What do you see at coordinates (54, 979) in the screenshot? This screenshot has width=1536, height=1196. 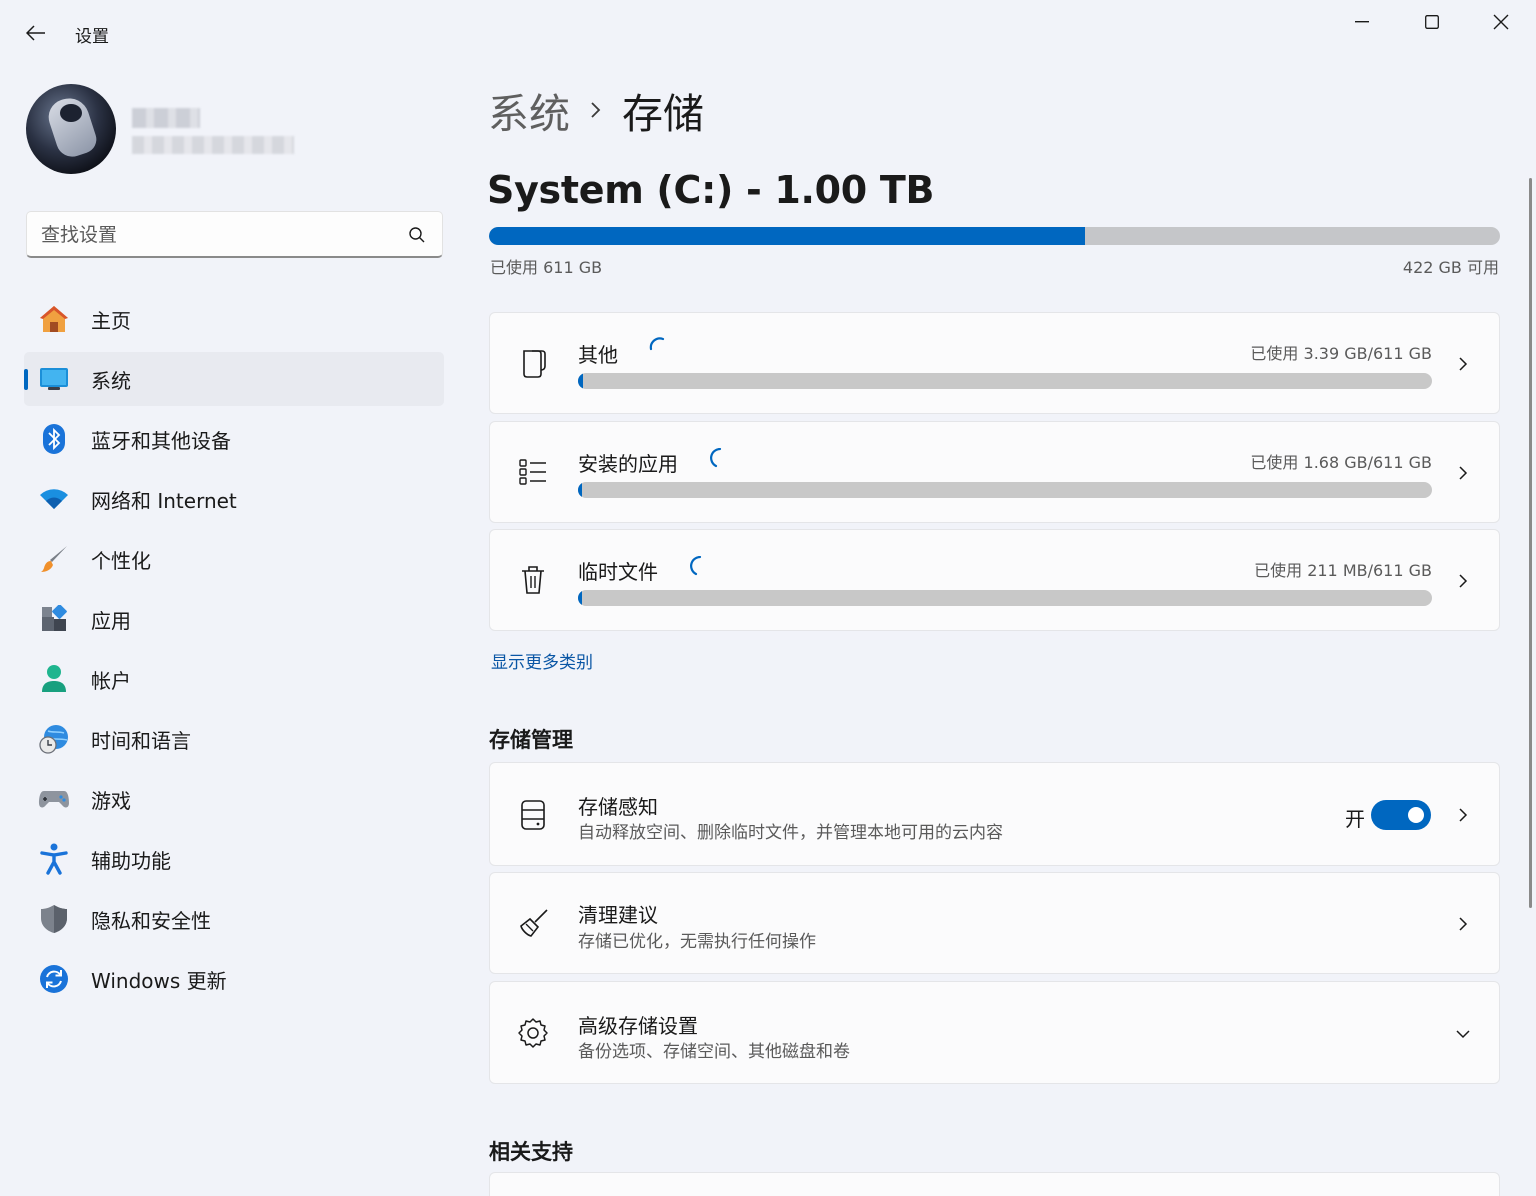 I see `windows-update-icon` at bounding box center [54, 979].